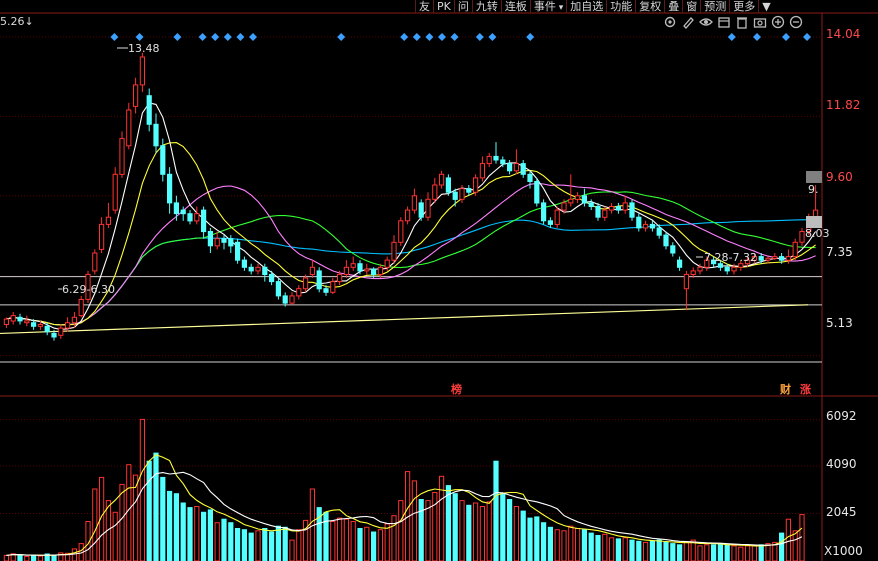 The height and width of the screenshot is (561, 878). What do you see at coordinates (714, 6) in the screenshot?
I see `toolbar-forecast-button: 预测` at bounding box center [714, 6].